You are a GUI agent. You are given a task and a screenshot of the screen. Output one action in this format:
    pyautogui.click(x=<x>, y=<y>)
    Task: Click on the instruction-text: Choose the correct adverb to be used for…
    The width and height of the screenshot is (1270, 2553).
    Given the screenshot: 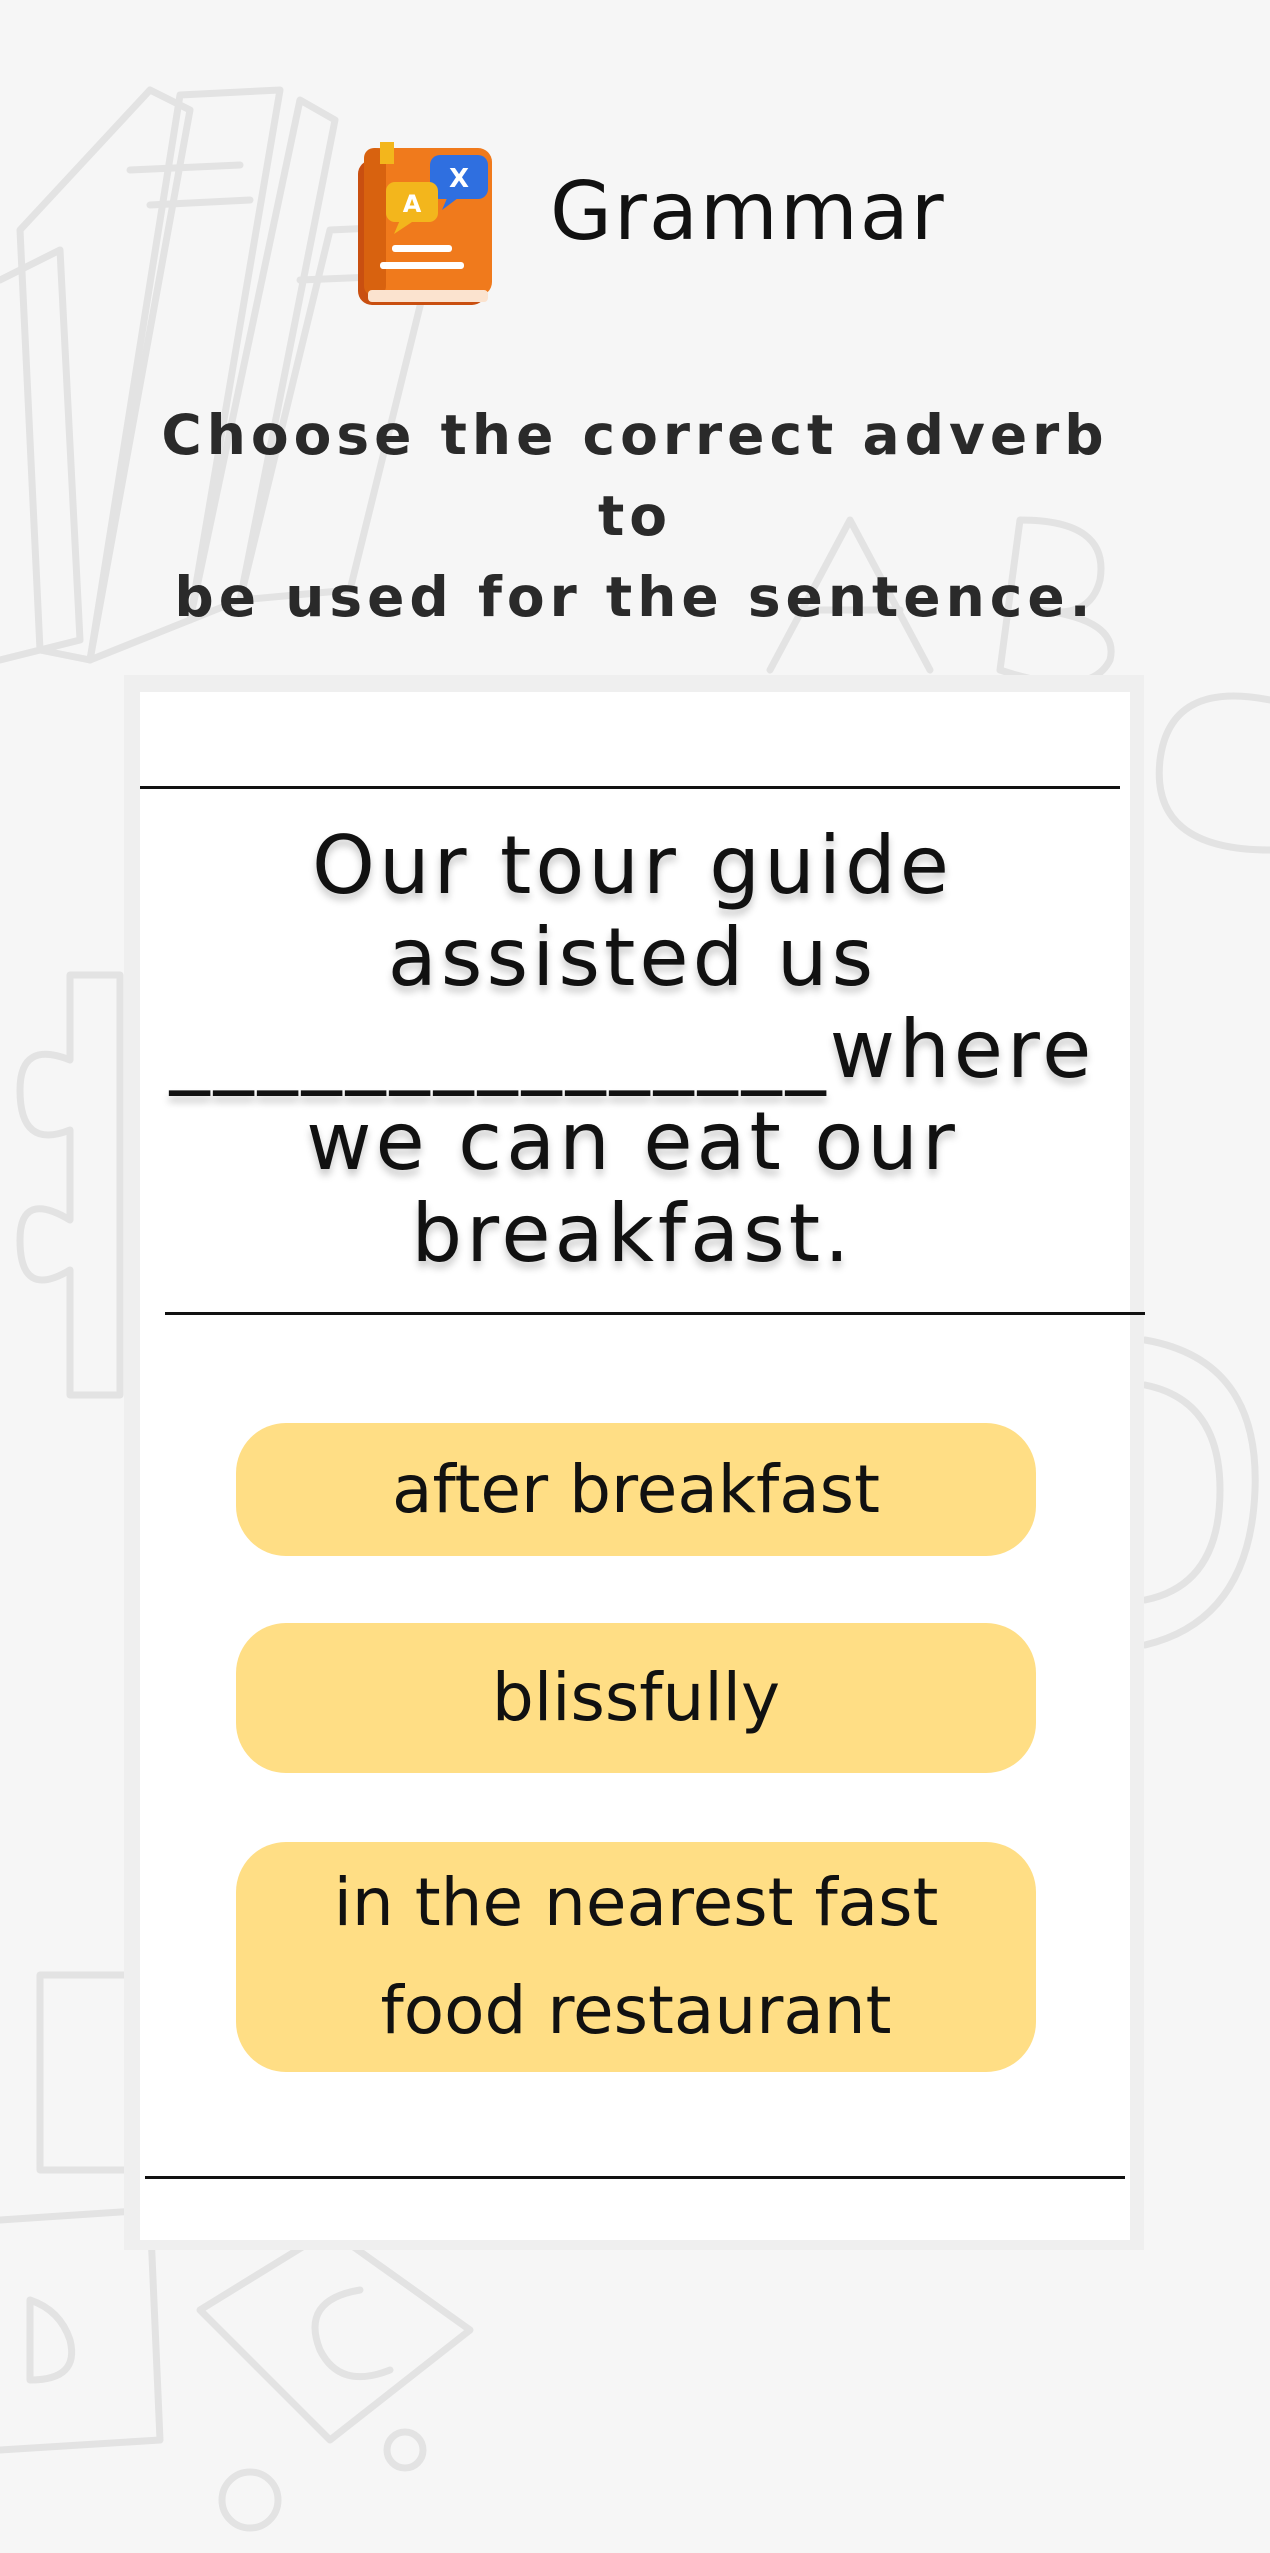 What is the action you would take?
    pyautogui.click(x=635, y=516)
    